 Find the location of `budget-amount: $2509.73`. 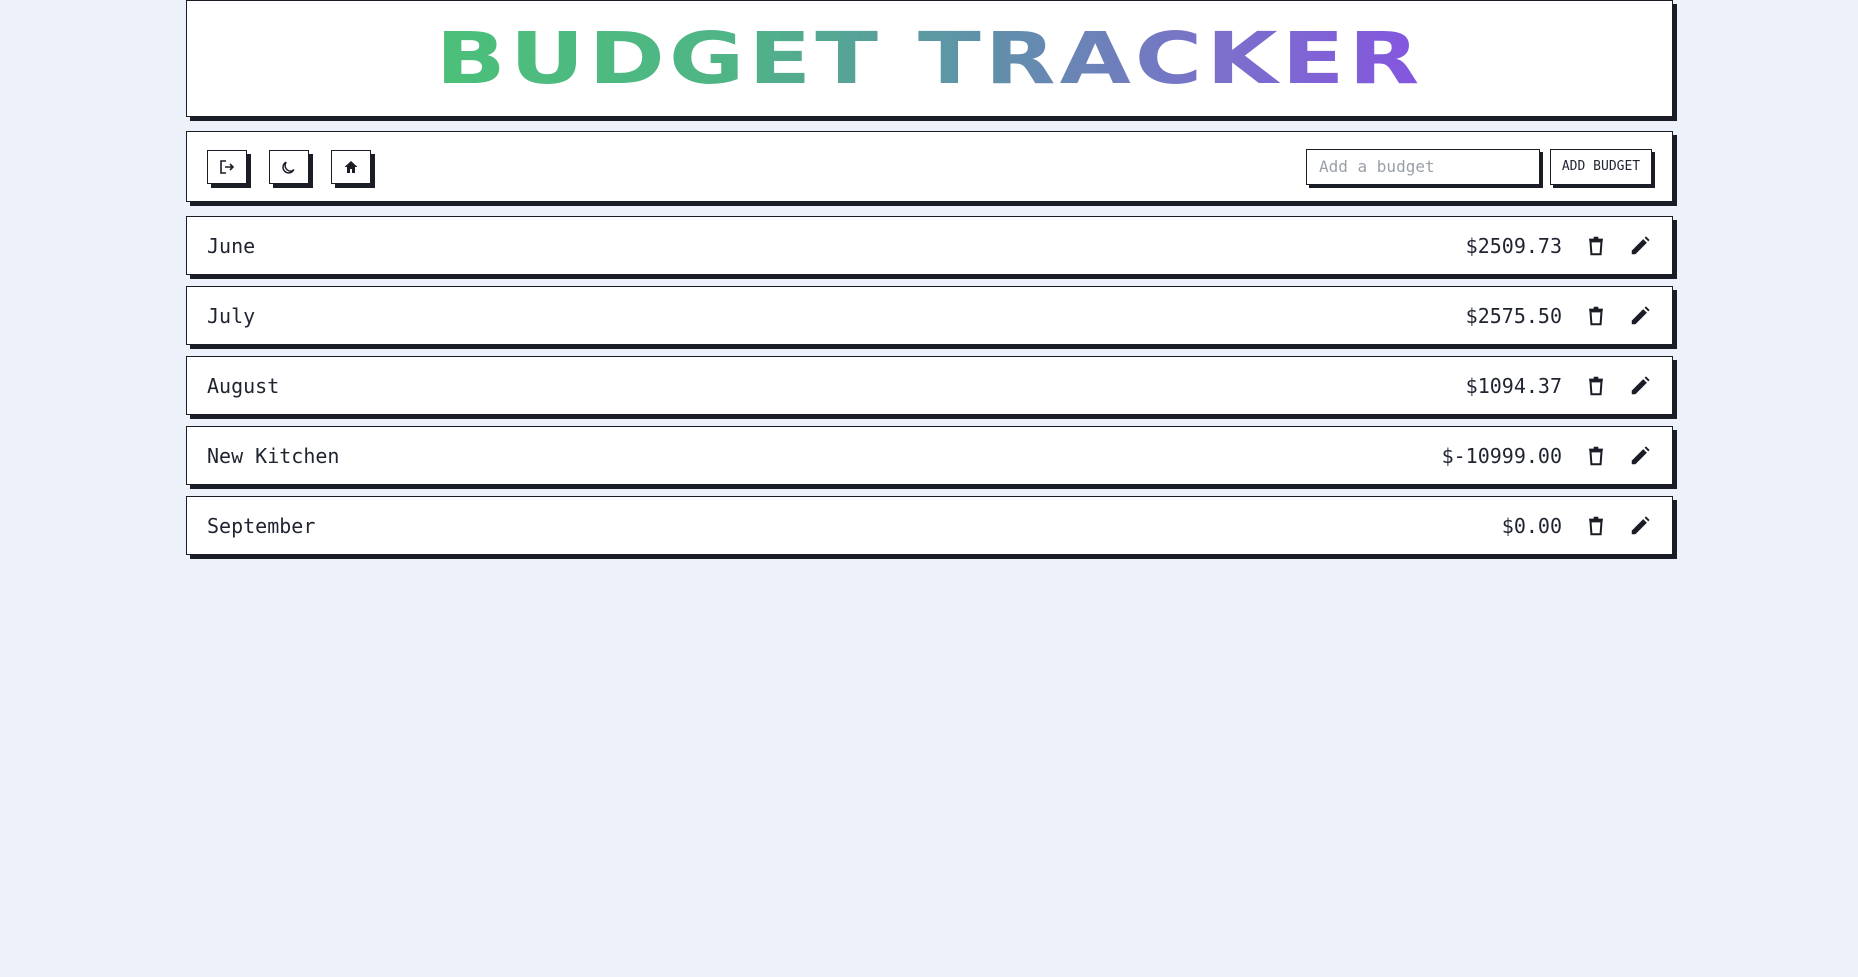

budget-amount: $2509.73 is located at coordinates (1513, 245).